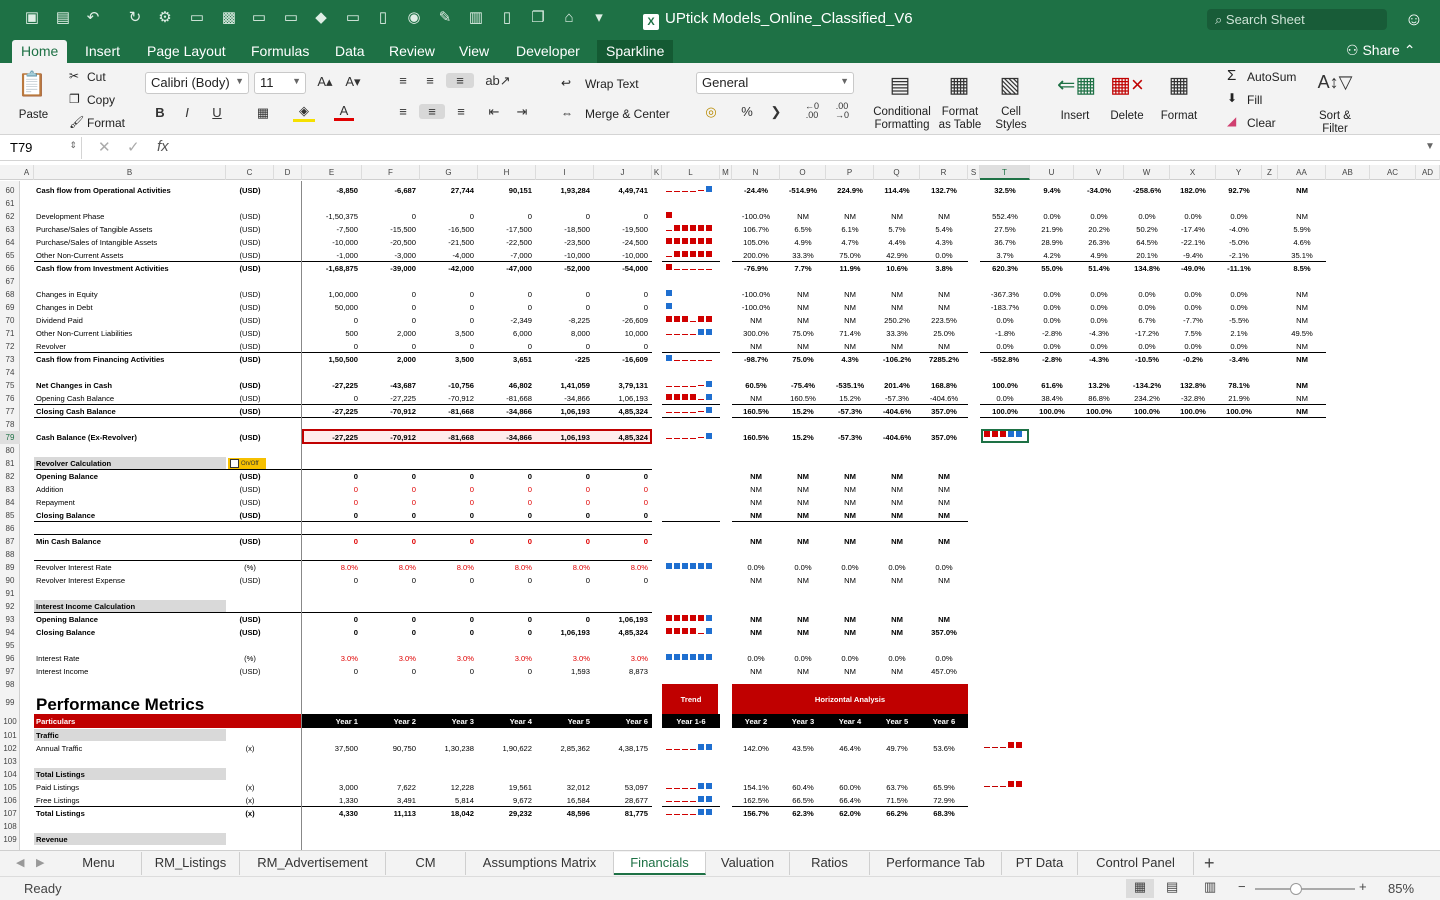  What do you see at coordinates (1256, 122) in the screenshot?
I see `clear-button: ◢ Clear` at bounding box center [1256, 122].